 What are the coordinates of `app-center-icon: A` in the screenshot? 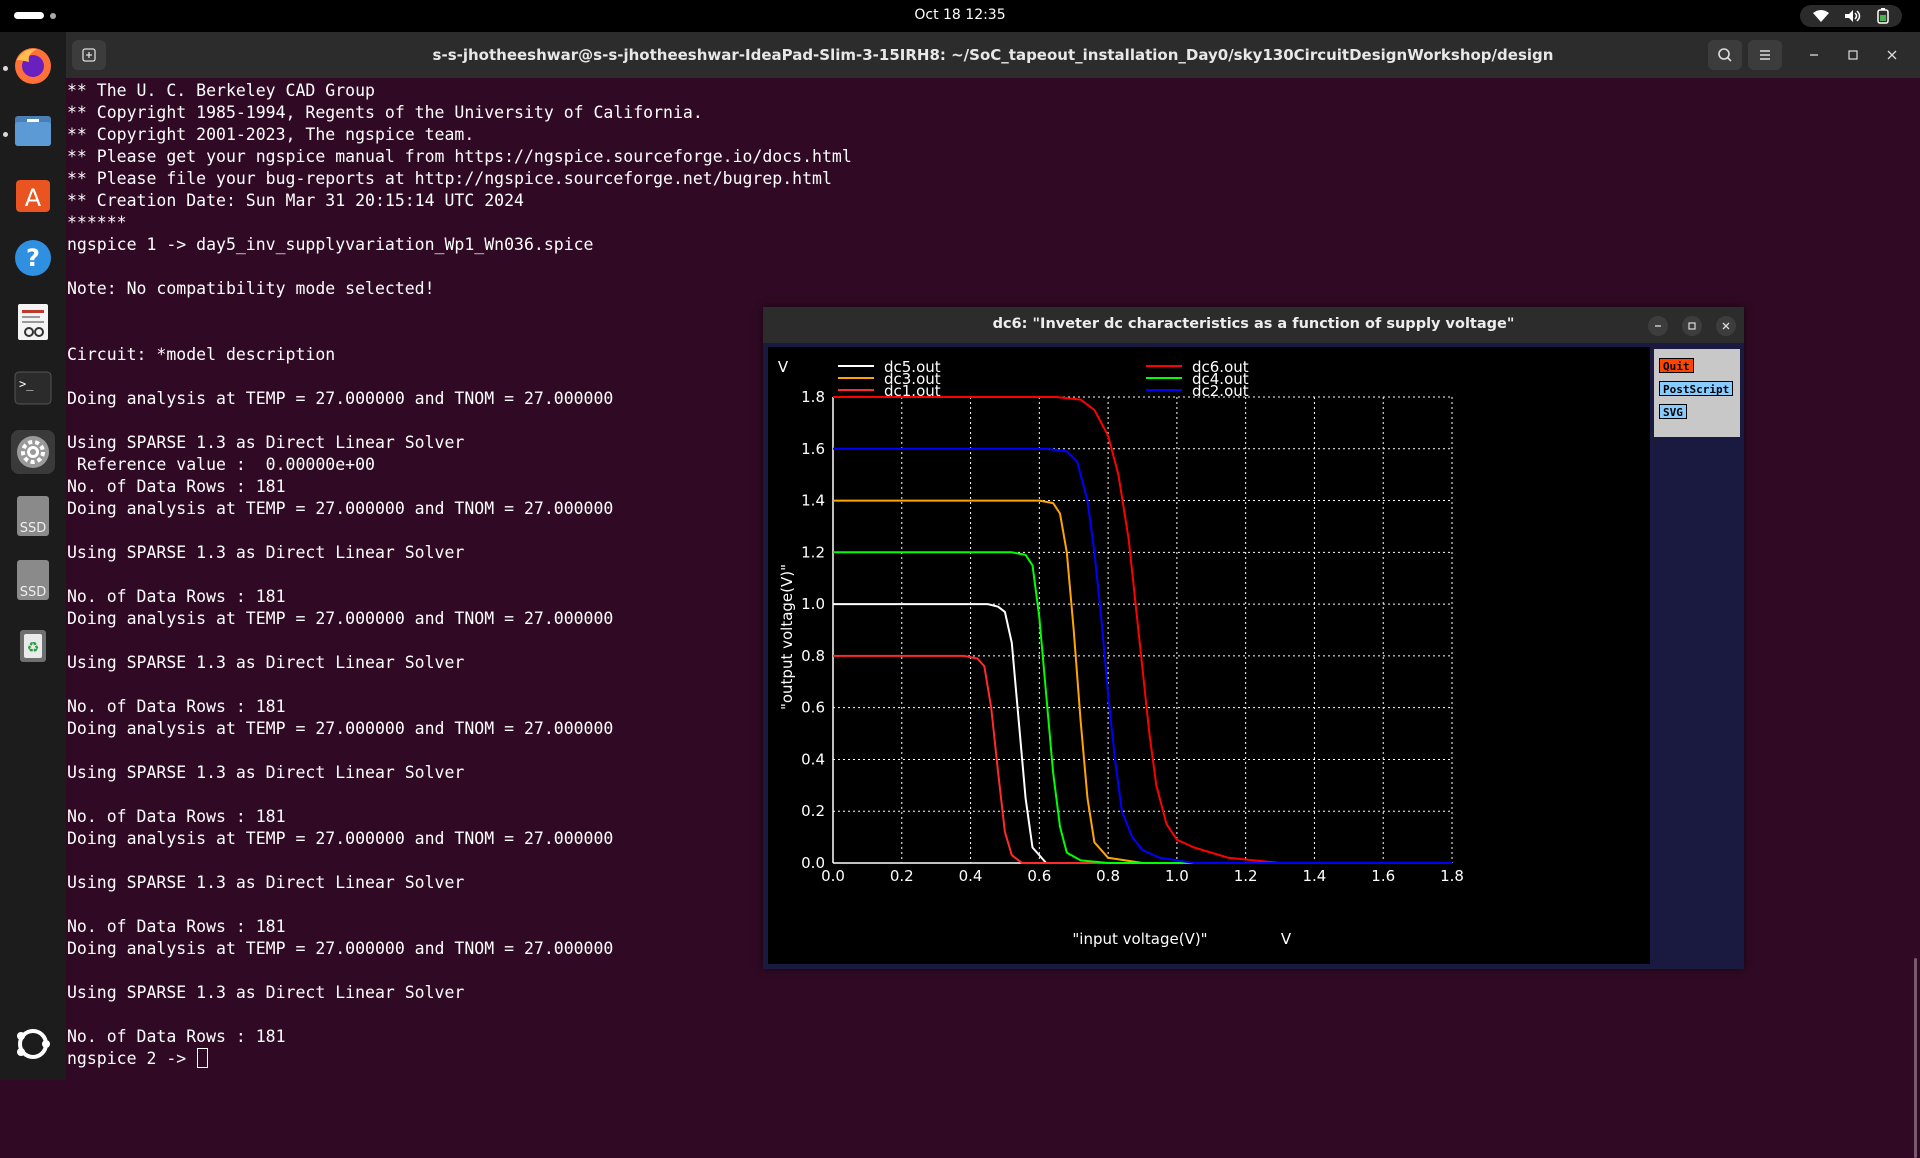 It's located at (33, 194).